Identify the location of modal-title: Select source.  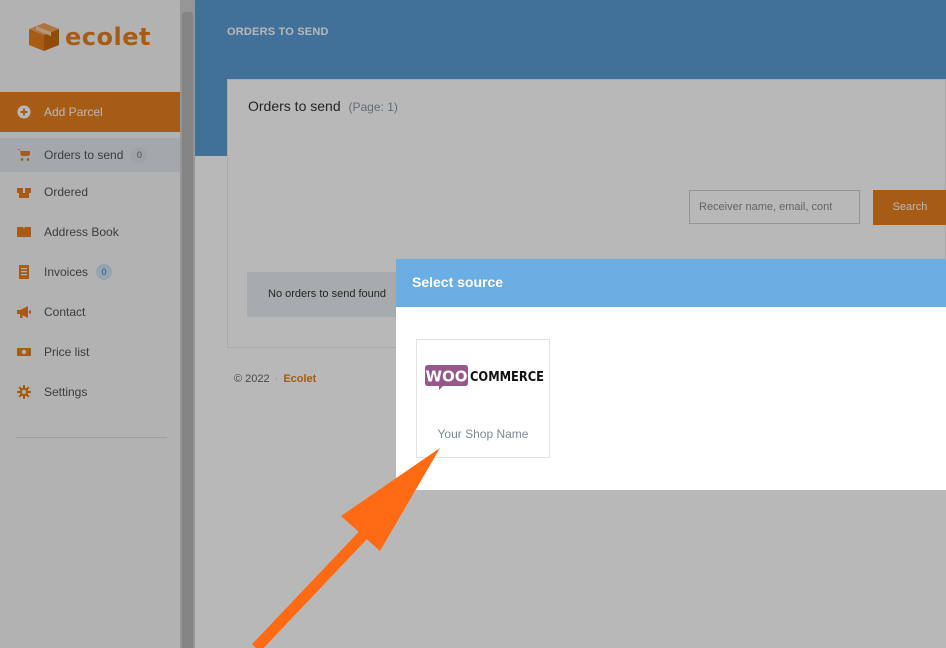
(458, 282).